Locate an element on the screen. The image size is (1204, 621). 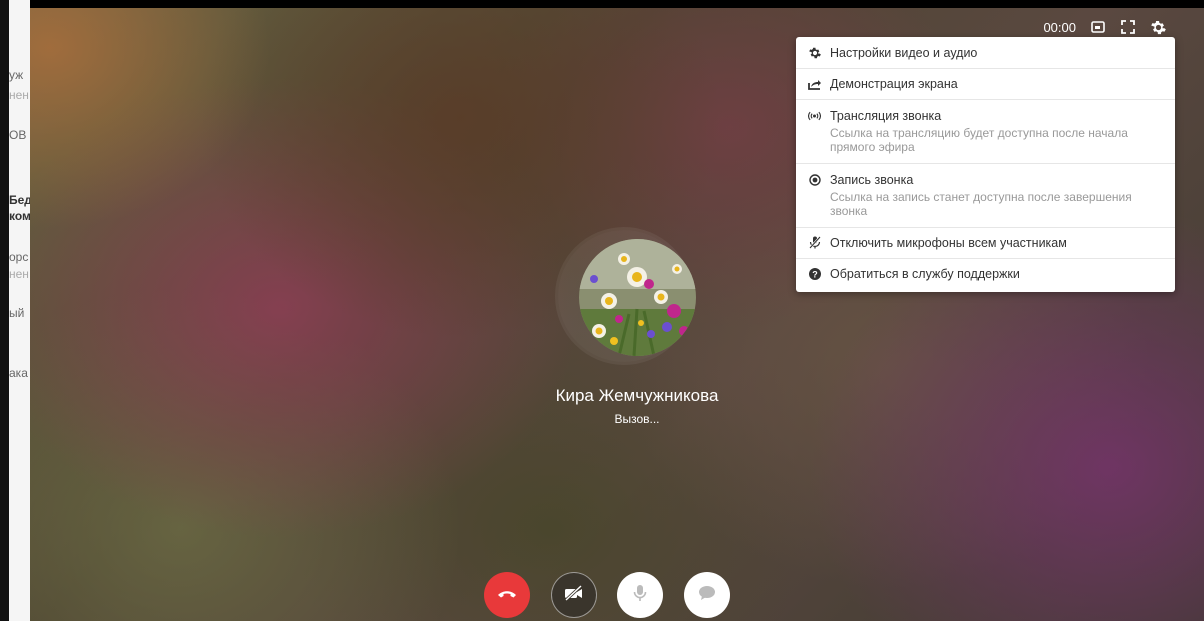
call-topbar: 00:00 is located at coordinates (1104, 27).